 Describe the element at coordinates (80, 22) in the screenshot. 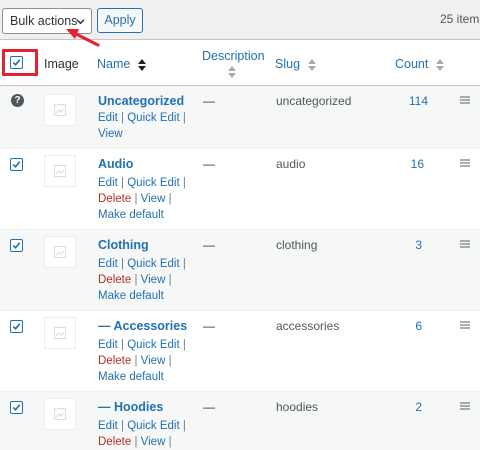

I see `chevron-down-icon` at that location.